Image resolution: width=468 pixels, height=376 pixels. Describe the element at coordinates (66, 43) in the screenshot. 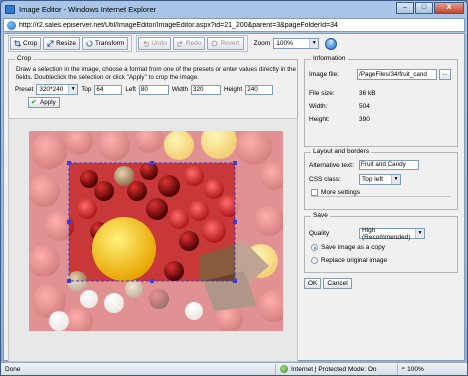

I see `resize-button-label: Resize` at that location.